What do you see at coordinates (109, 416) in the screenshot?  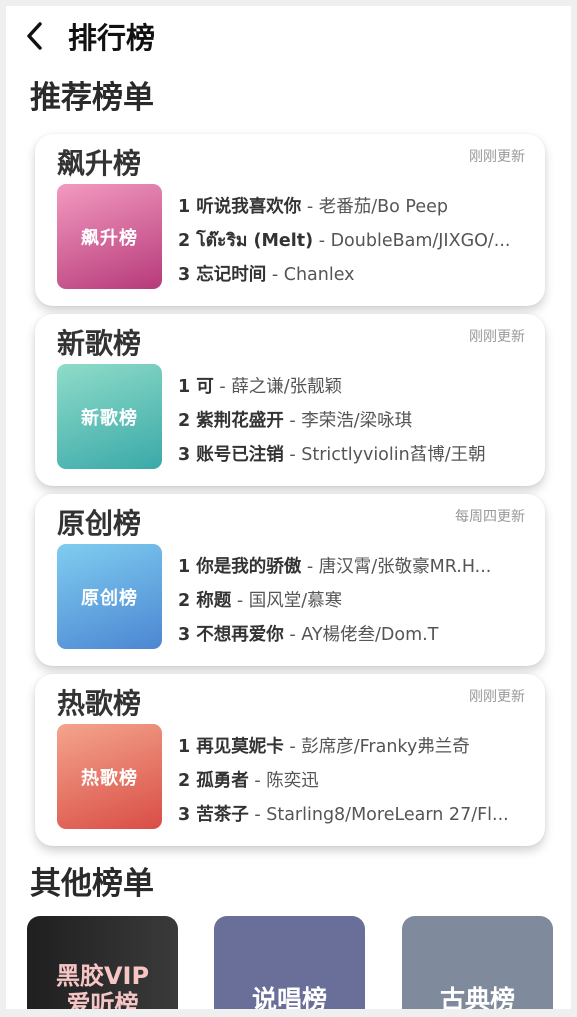 I see `chart-cover: 新歌榜` at bounding box center [109, 416].